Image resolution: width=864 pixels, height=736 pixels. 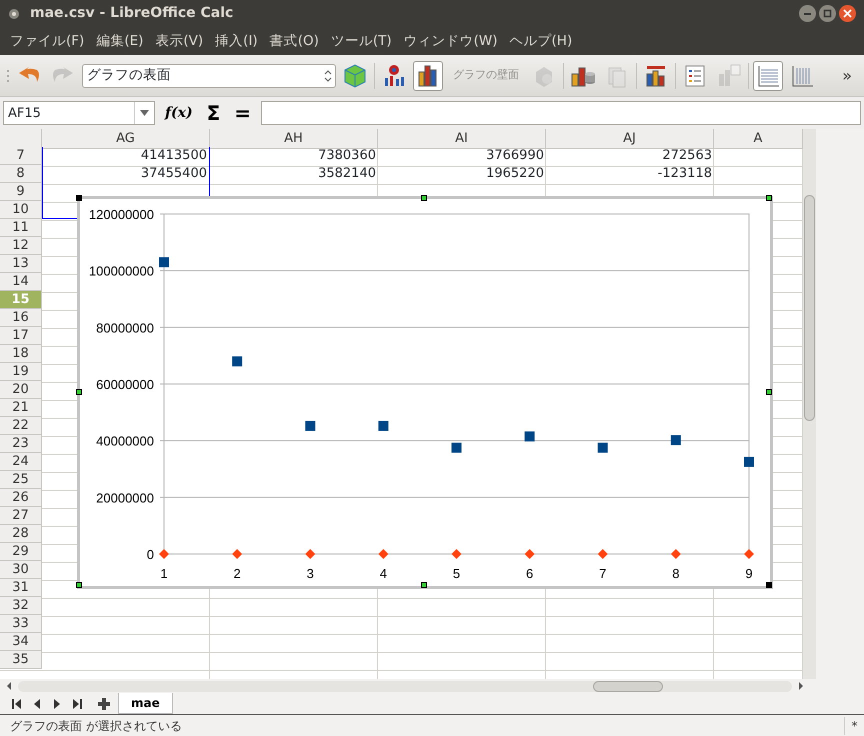 I want to click on element-select: グラフの表面, so click(x=209, y=76).